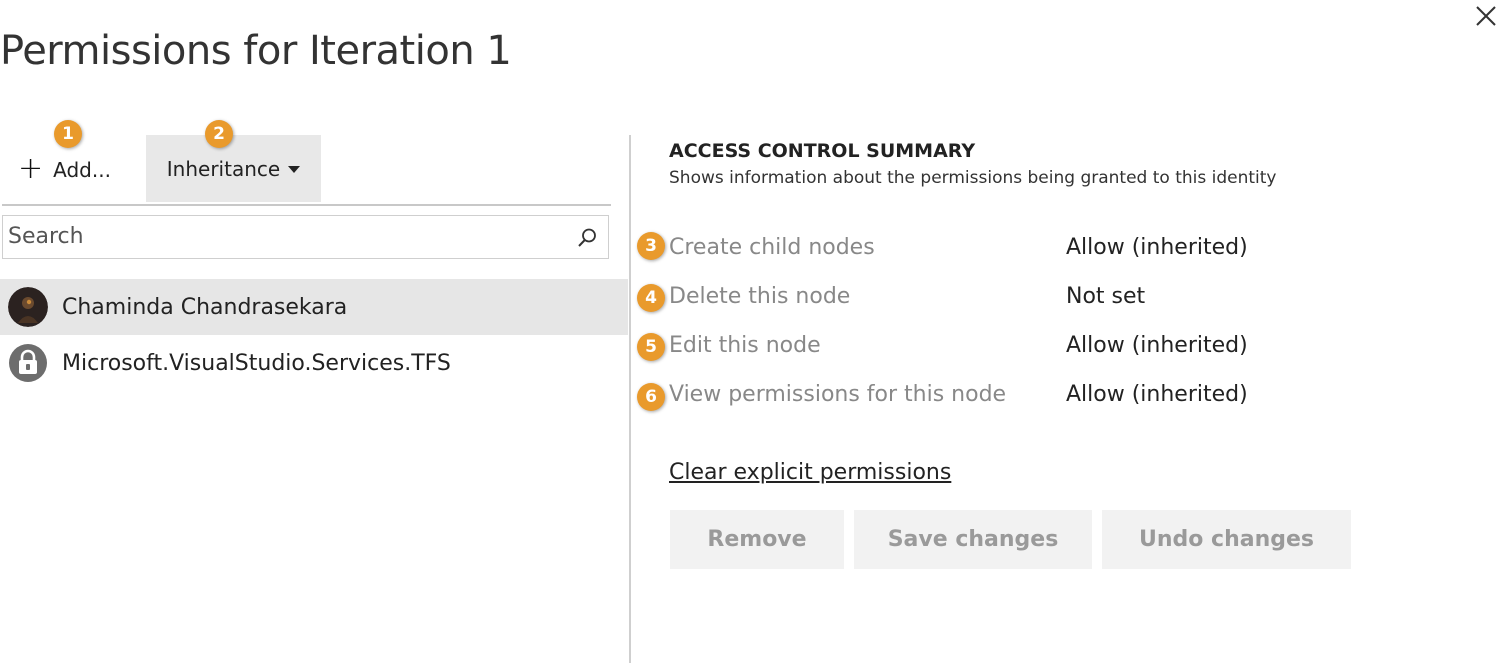 The height and width of the screenshot is (664, 1501). What do you see at coordinates (810, 472) in the screenshot?
I see `clear-explicit-permissions-link: Clear explicit permissions` at bounding box center [810, 472].